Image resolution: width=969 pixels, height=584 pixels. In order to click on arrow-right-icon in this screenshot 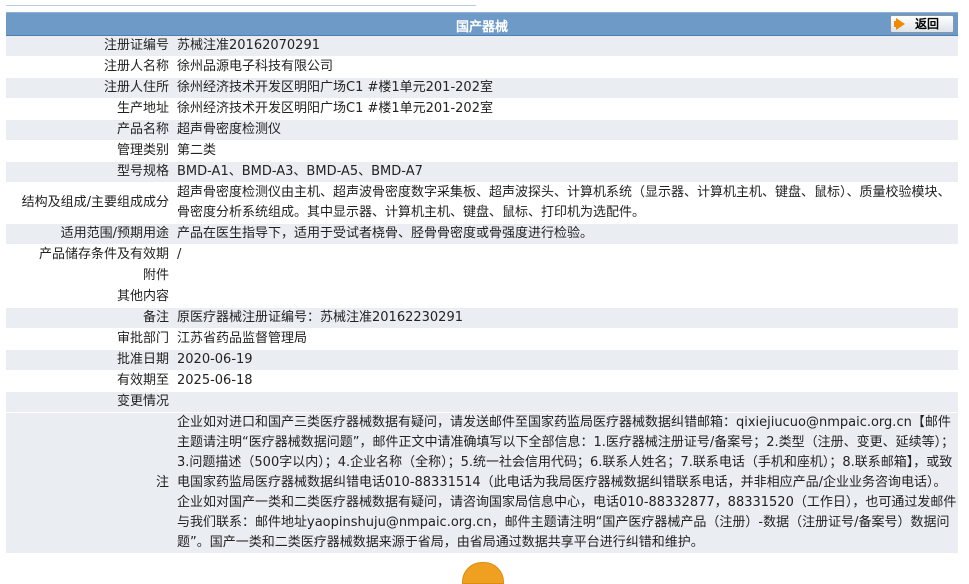, I will do `click(900, 24)`.